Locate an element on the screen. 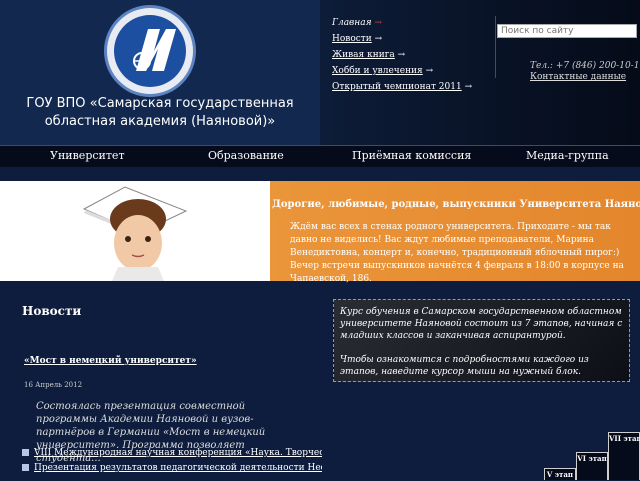 This screenshot has width=640, height=481. banner-photo is located at coordinates (135, 231).